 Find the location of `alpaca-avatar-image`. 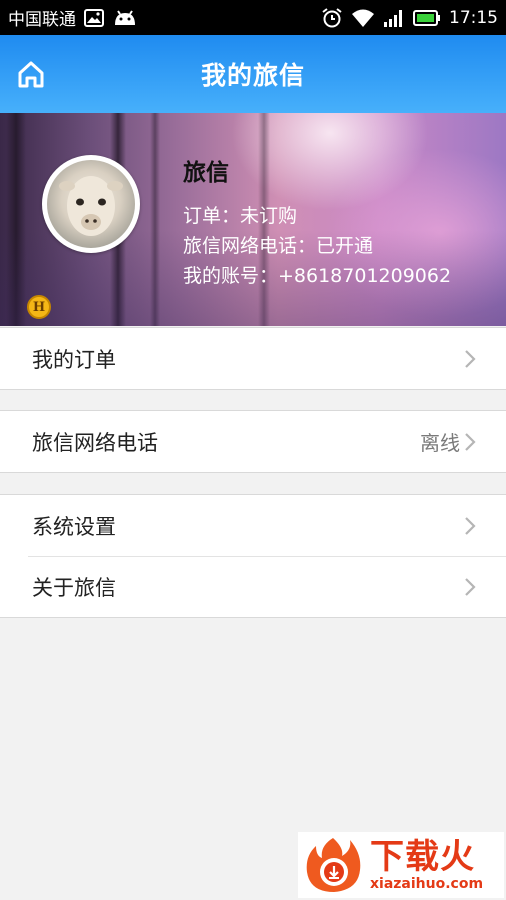

alpaca-avatar-image is located at coordinates (91, 204).